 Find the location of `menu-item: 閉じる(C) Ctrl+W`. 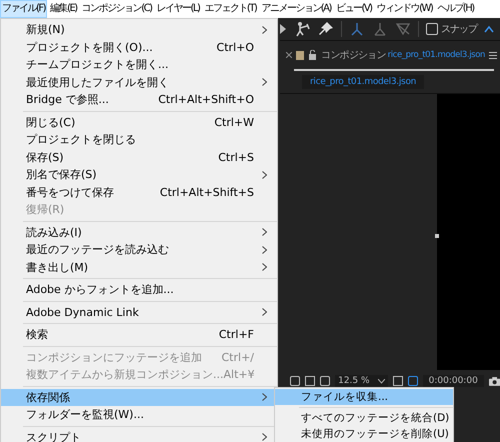

menu-item: 閉じる(C) Ctrl+W is located at coordinates (139, 122).